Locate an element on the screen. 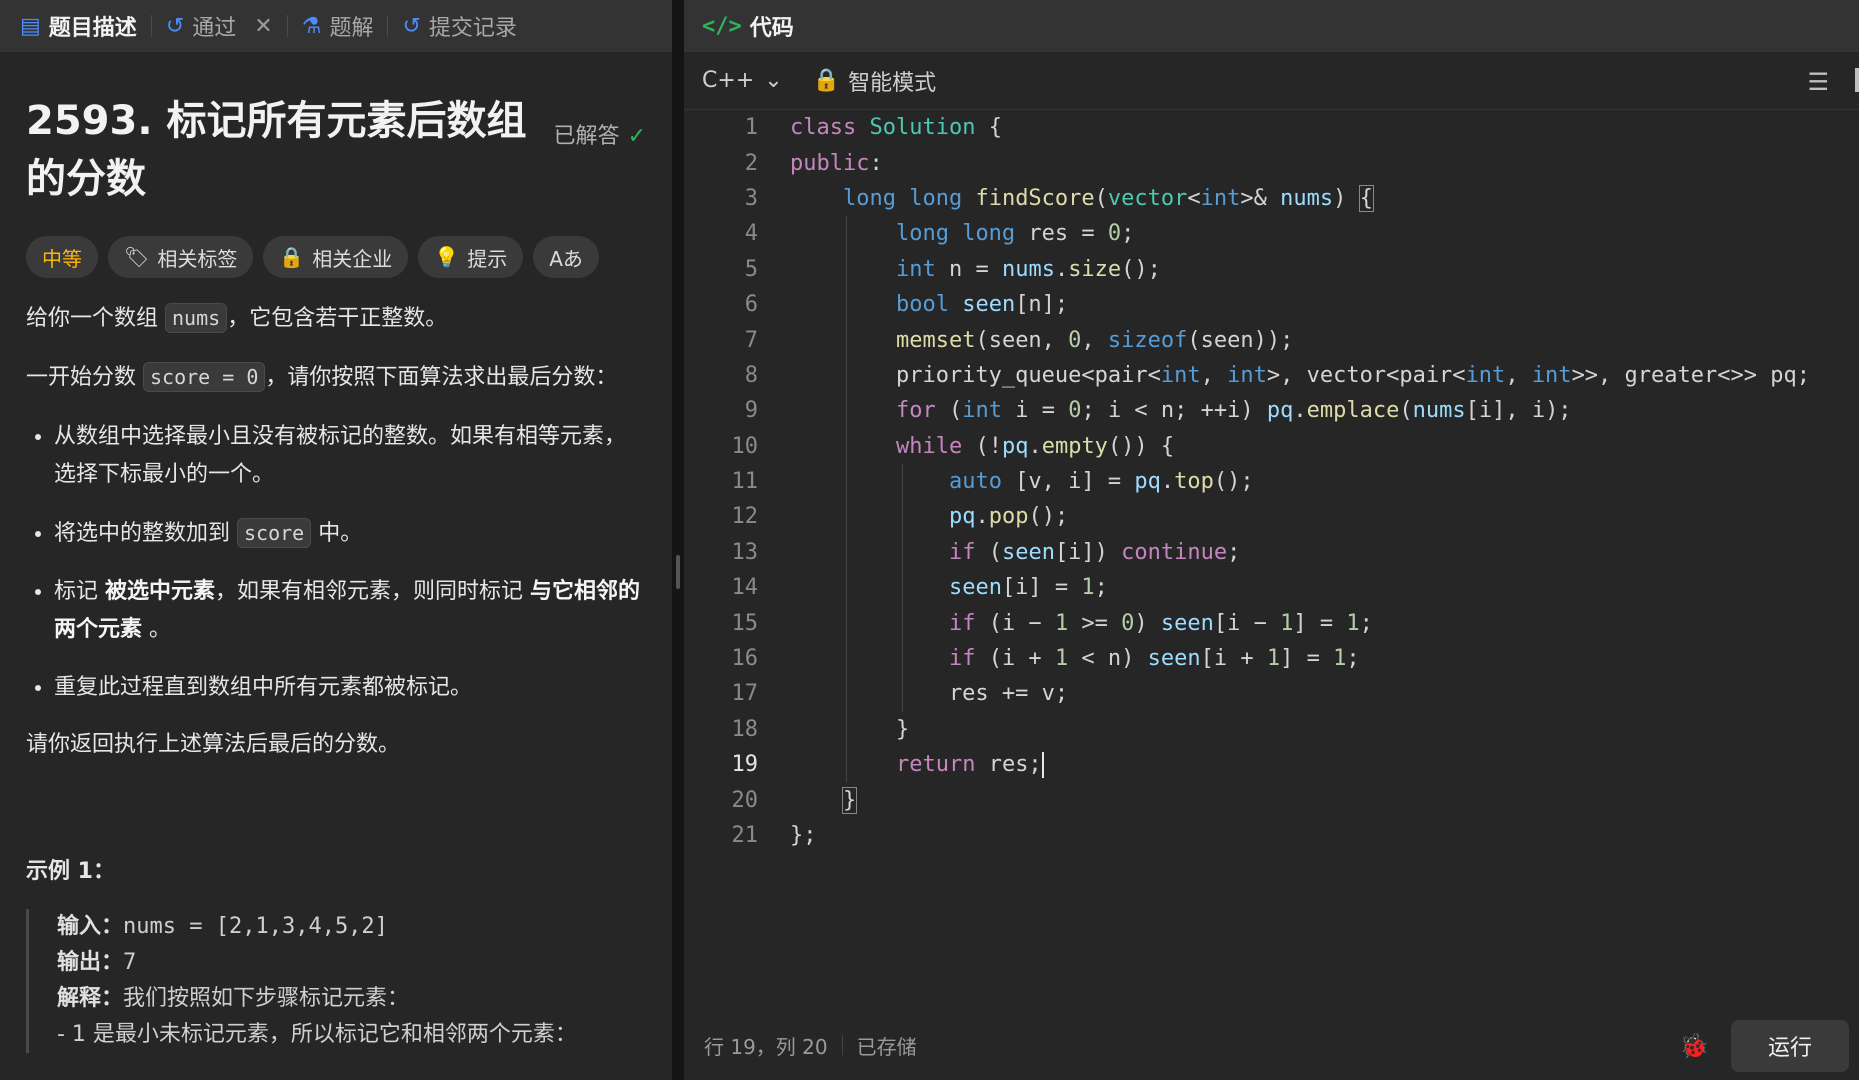 The height and width of the screenshot is (1080, 1859). drag-handle is located at coordinates (678, 572).